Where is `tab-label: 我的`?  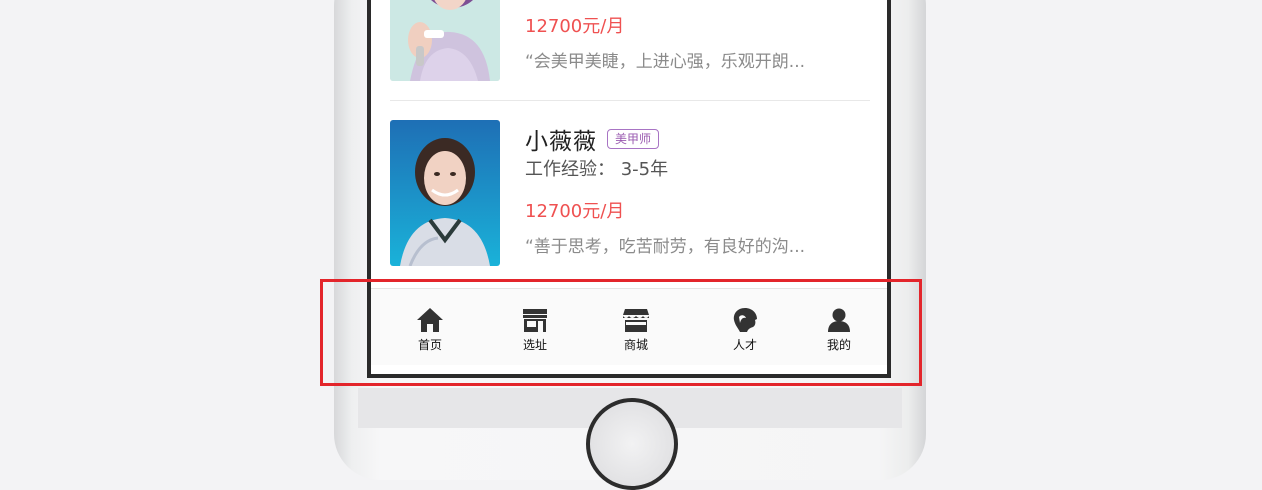 tab-label: 我的 is located at coordinates (838, 345).